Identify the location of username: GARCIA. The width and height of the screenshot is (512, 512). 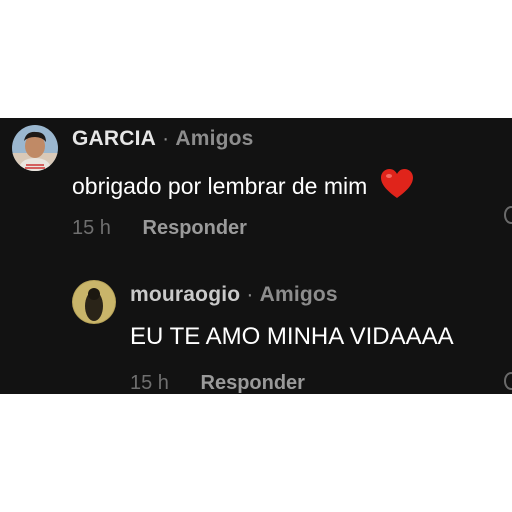
(114, 138).